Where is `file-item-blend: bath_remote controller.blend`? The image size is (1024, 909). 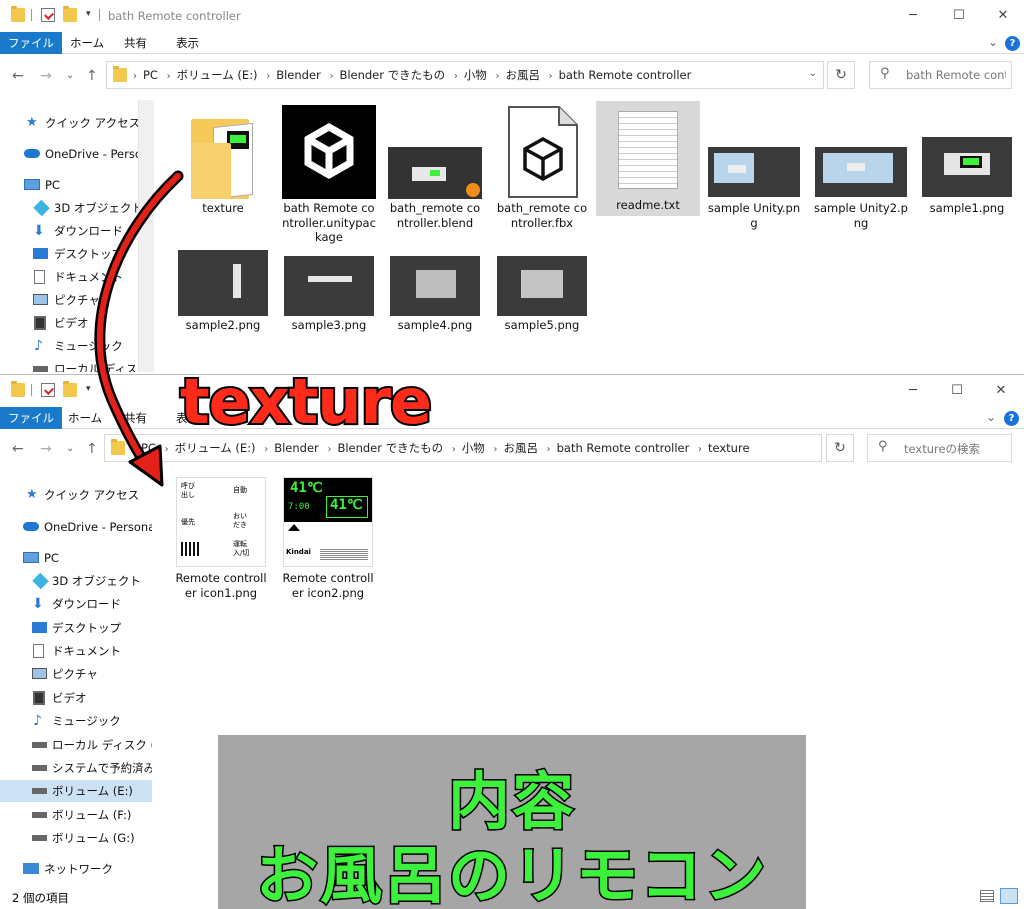
file-item-blend: bath_remote controller.blend is located at coordinates (435, 173).